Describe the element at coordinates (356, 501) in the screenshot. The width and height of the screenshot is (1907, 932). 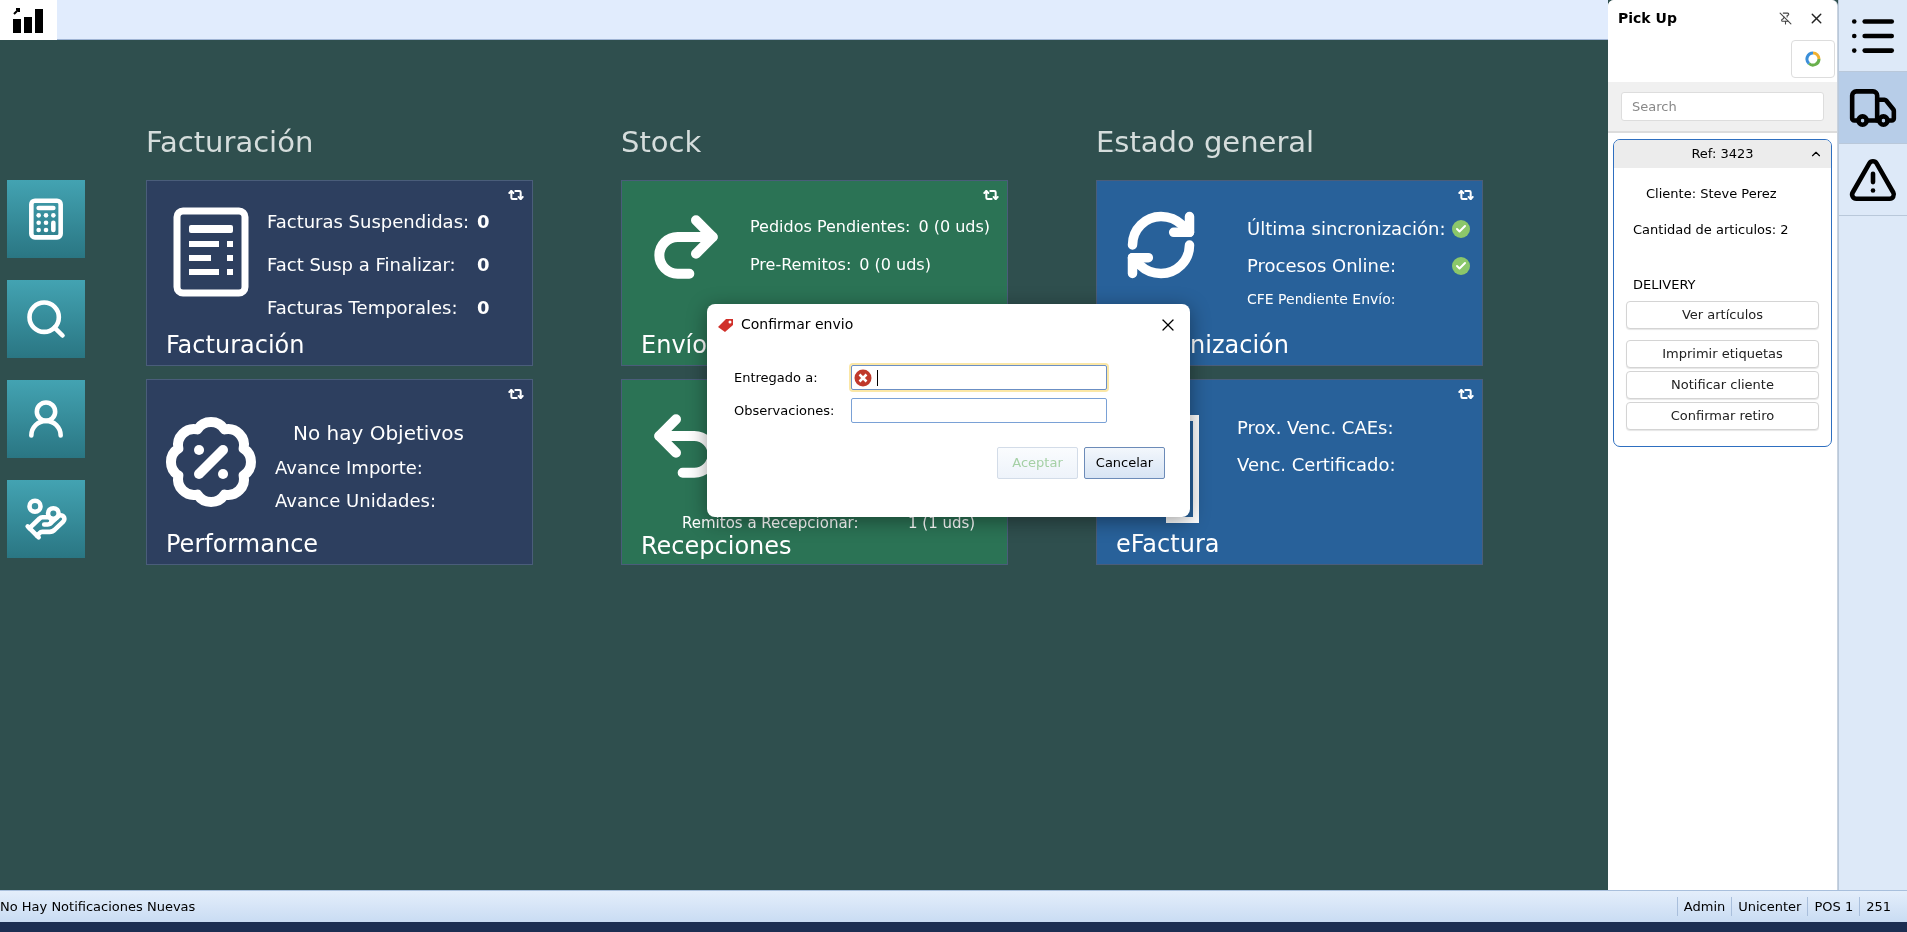
I see `row-label: Avance Unidades:` at that location.